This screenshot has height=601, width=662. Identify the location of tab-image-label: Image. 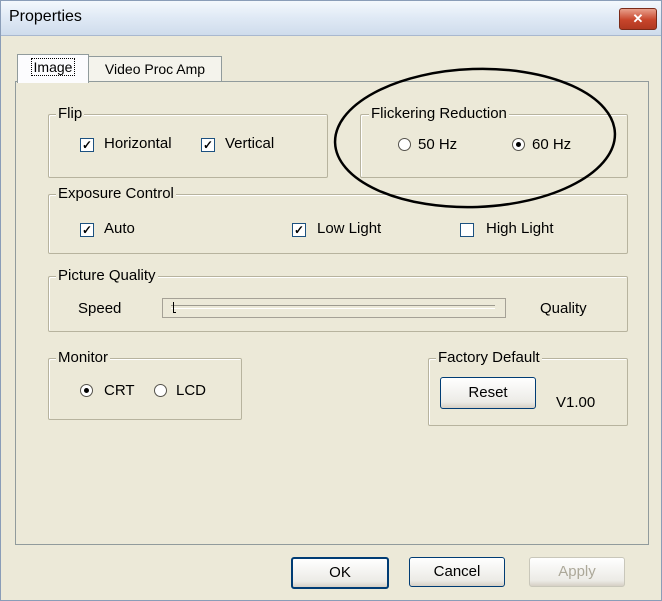
(53, 67).